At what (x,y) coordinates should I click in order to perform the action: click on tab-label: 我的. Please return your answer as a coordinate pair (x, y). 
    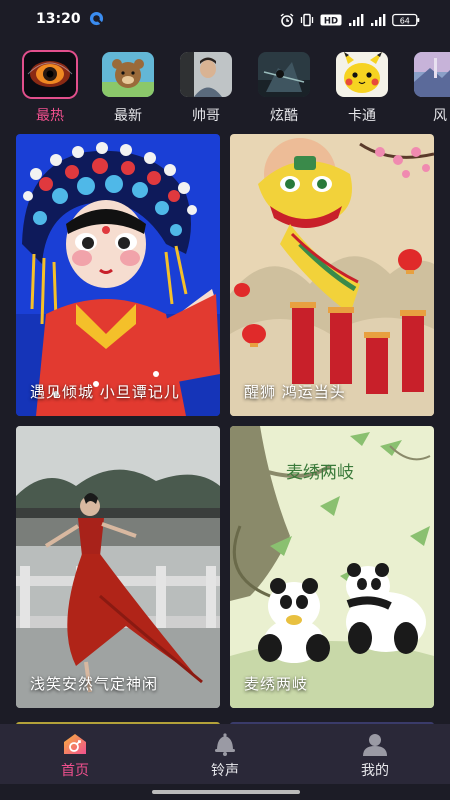
    Looking at the image, I should click on (375, 771).